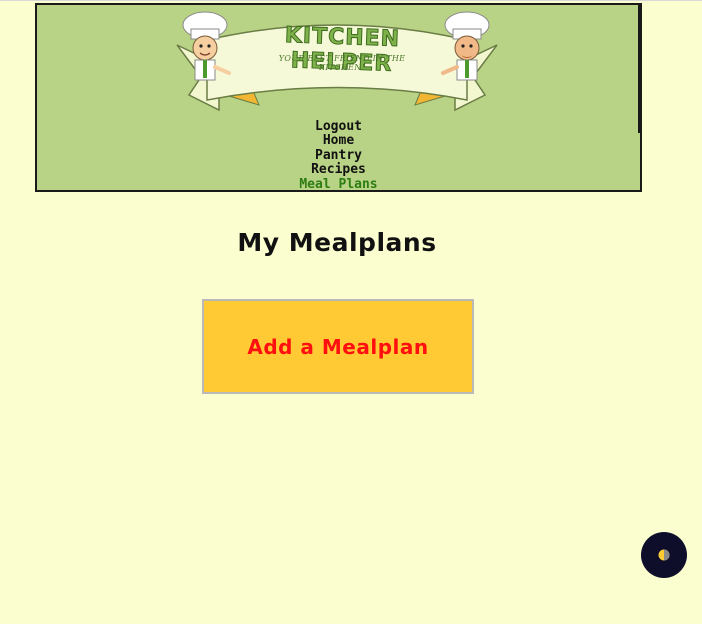  What do you see at coordinates (338, 346) in the screenshot?
I see `add-mealplan-button: Add a Mealplan` at bounding box center [338, 346].